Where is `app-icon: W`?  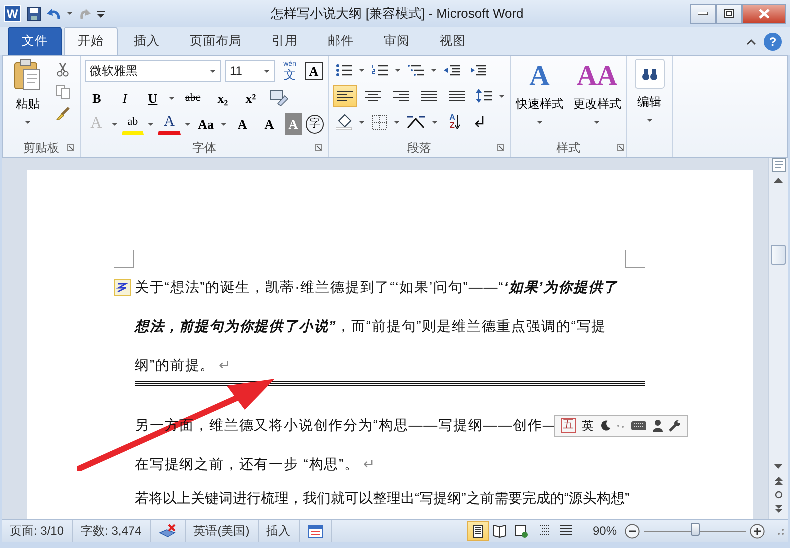
app-icon: W is located at coordinates (12, 13).